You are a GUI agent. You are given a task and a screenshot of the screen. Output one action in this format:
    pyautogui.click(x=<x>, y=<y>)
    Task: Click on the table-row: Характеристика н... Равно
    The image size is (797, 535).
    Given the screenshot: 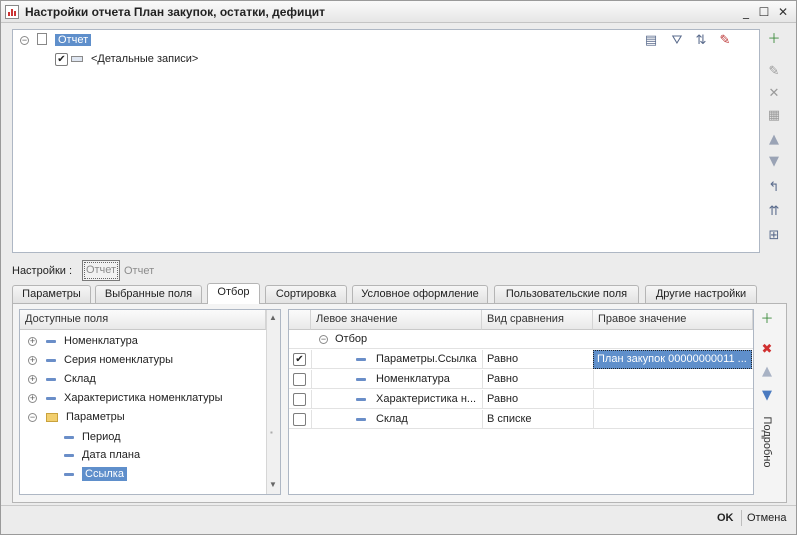 What is the action you would take?
    pyautogui.click(x=521, y=399)
    